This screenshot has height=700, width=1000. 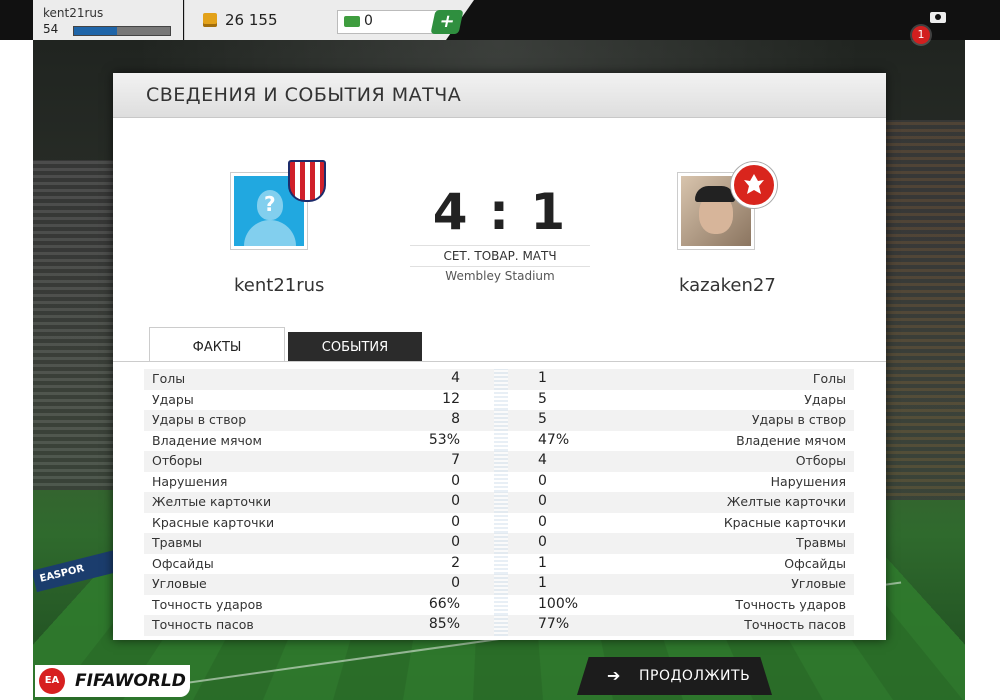 I want to click on stat-row: Удары 12 5 Удары, so click(x=499, y=399).